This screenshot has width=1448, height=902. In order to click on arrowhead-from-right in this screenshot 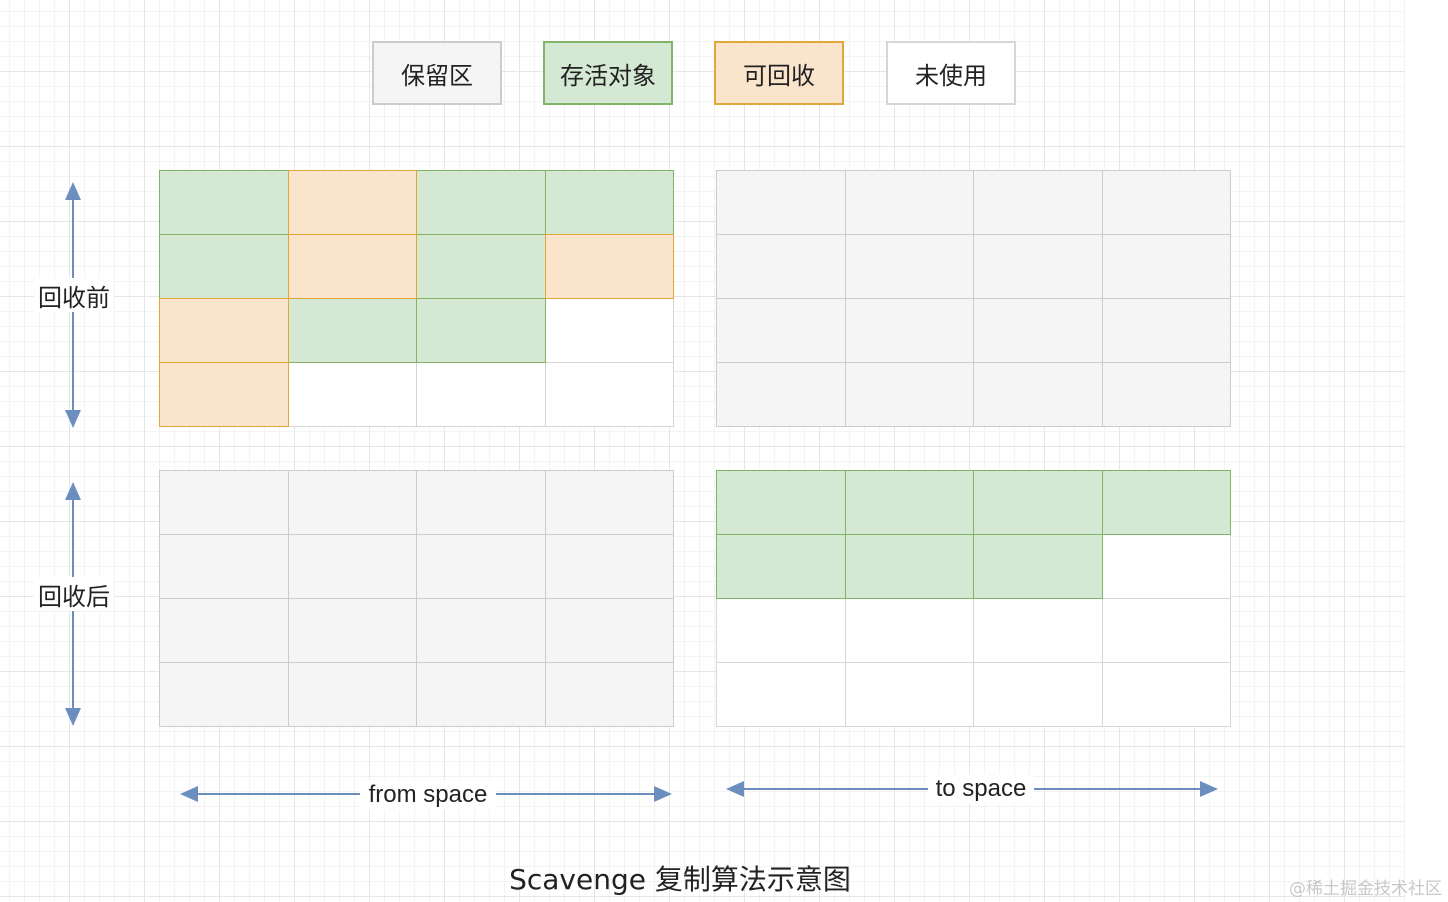, I will do `click(663, 794)`.